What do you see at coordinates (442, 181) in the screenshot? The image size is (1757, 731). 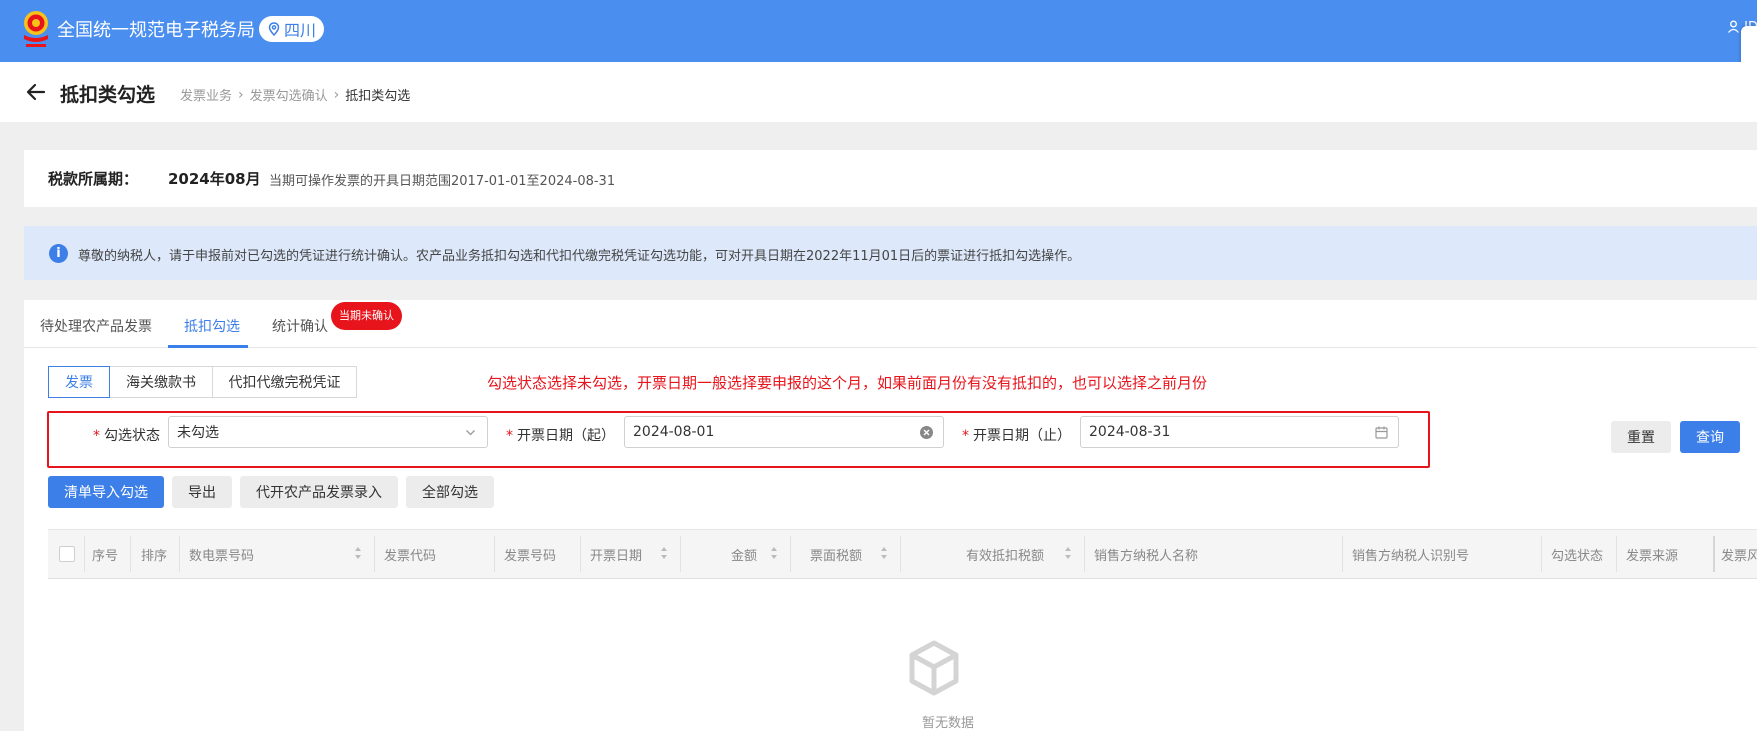 I see `period-range-text: 当期可操作发票的开具日期范围2017-01-01至2024-08-31` at bounding box center [442, 181].